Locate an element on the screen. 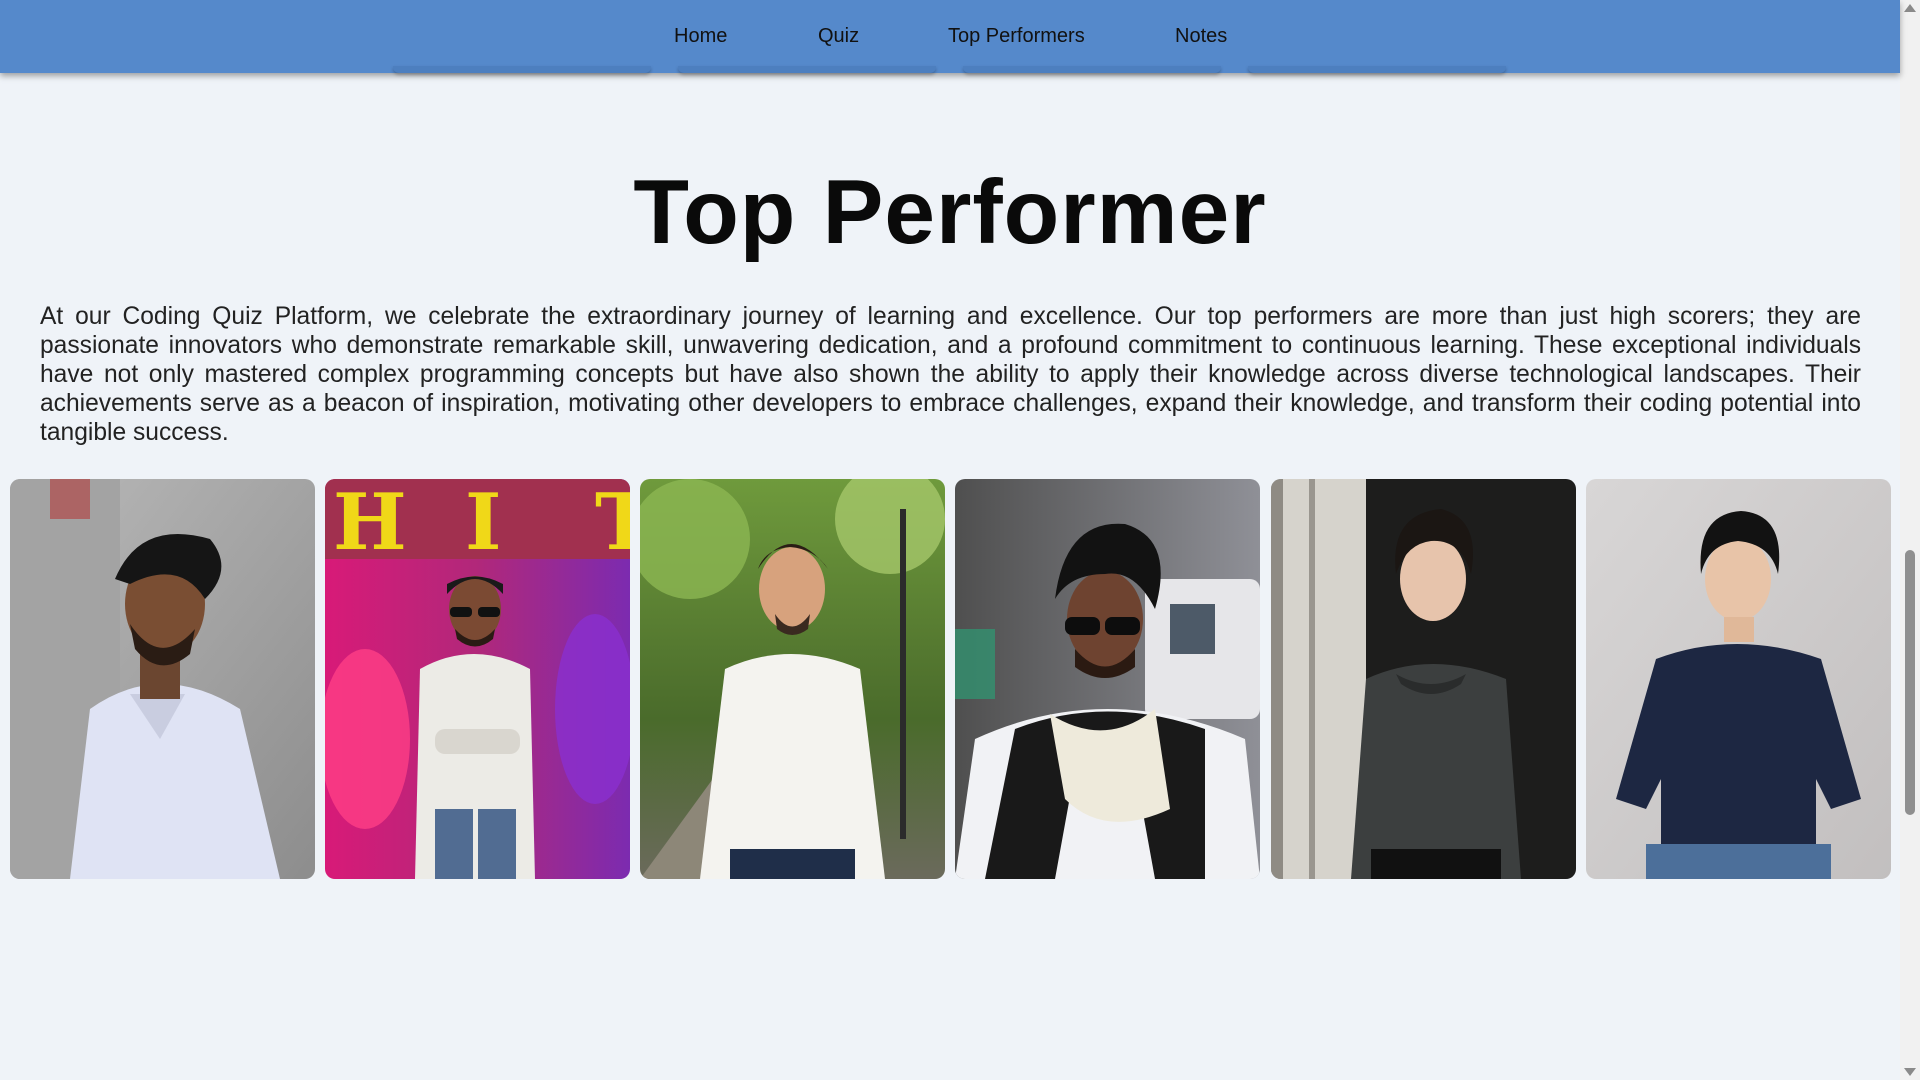  scroll-down-arrow-icon is located at coordinates (1910, 1072).